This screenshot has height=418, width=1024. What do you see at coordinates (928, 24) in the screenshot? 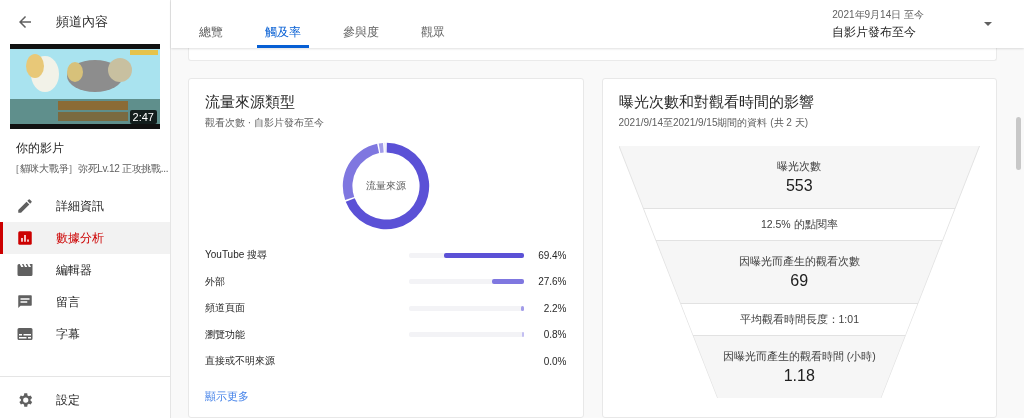
I see `date-range-dropdown: 2021年9月14日 至今 自影片發布至今` at bounding box center [928, 24].